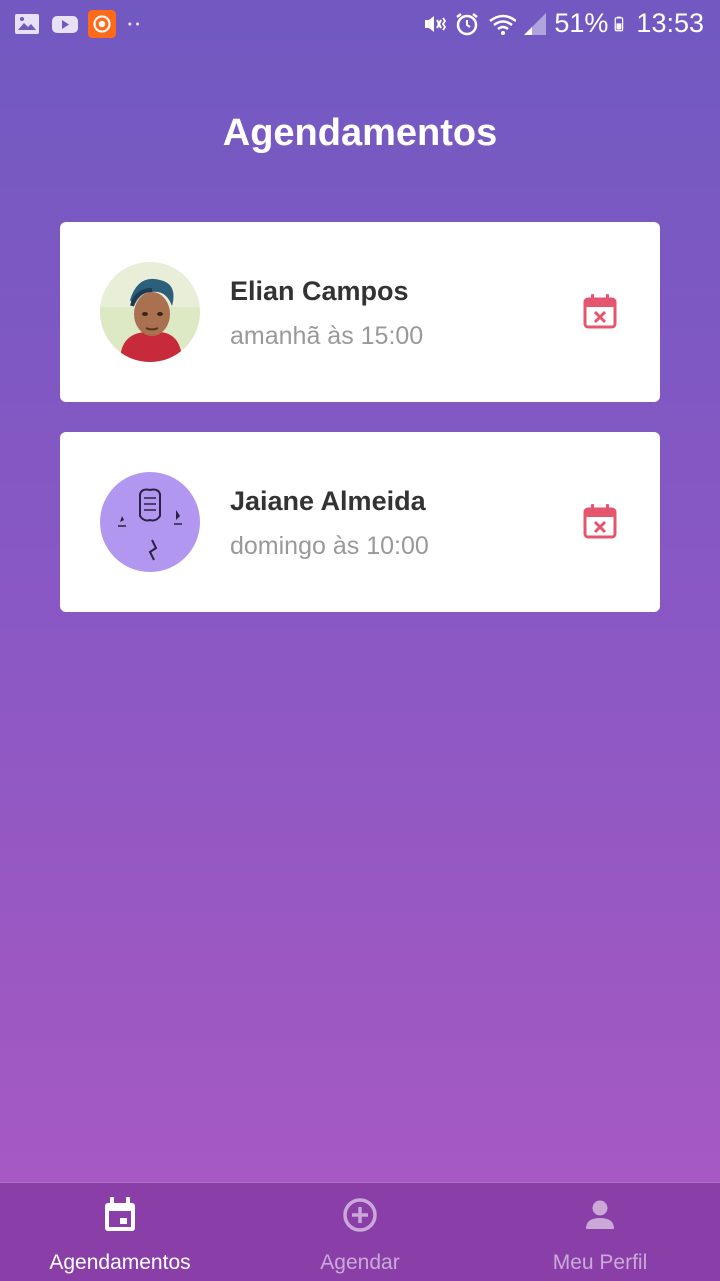 Image resolution: width=720 pixels, height=1281 pixels. What do you see at coordinates (80, 24) in the screenshot?
I see `status-left-icons` at bounding box center [80, 24].